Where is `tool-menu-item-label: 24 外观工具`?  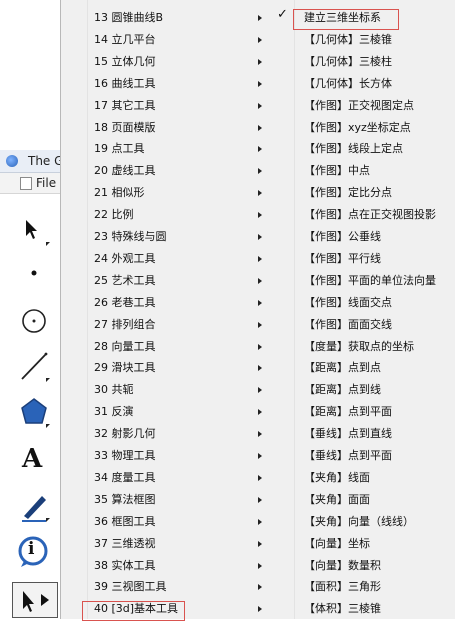
tool-menu-item-label: 24 外观工具 is located at coordinates (125, 258).